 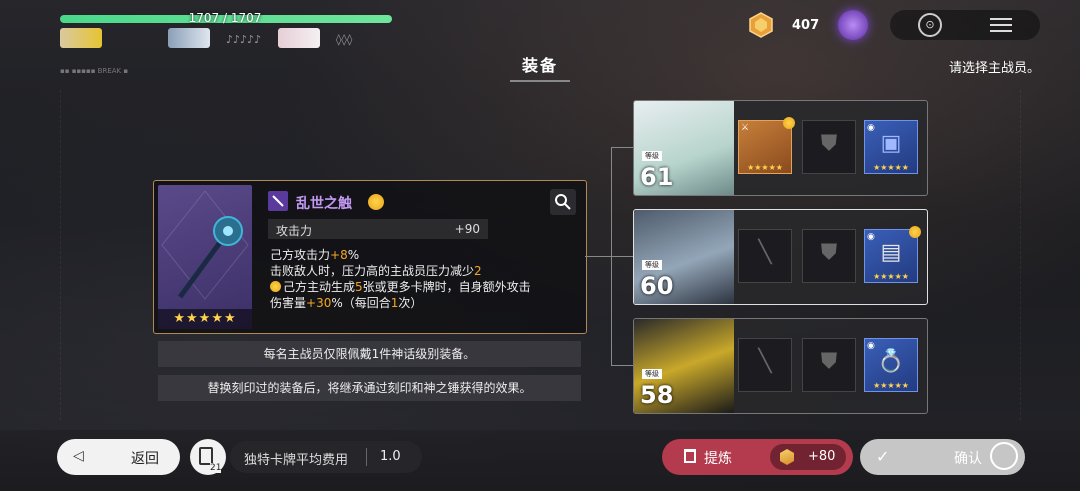 I want to click on back-button: ◁ 返回, so click(x=118, y=457).